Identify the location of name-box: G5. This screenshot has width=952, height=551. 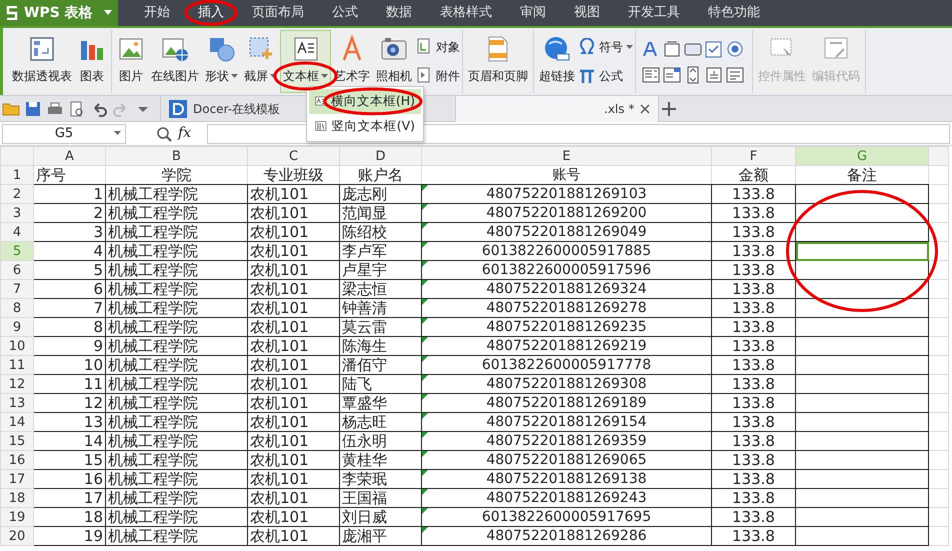
(64, 134).